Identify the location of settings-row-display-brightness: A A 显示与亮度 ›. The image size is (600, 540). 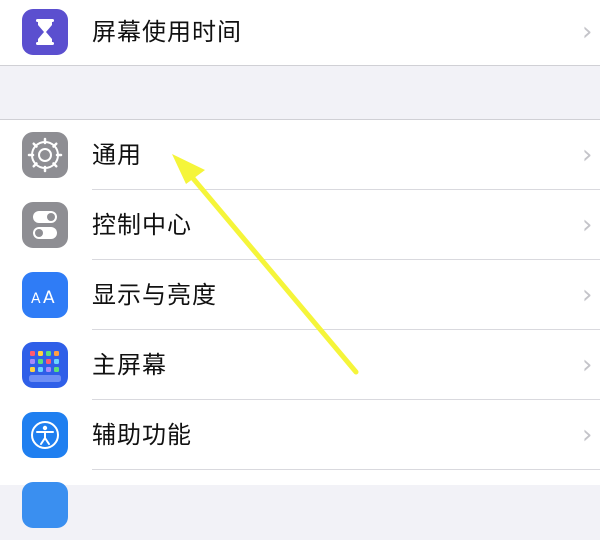
(300, 295).